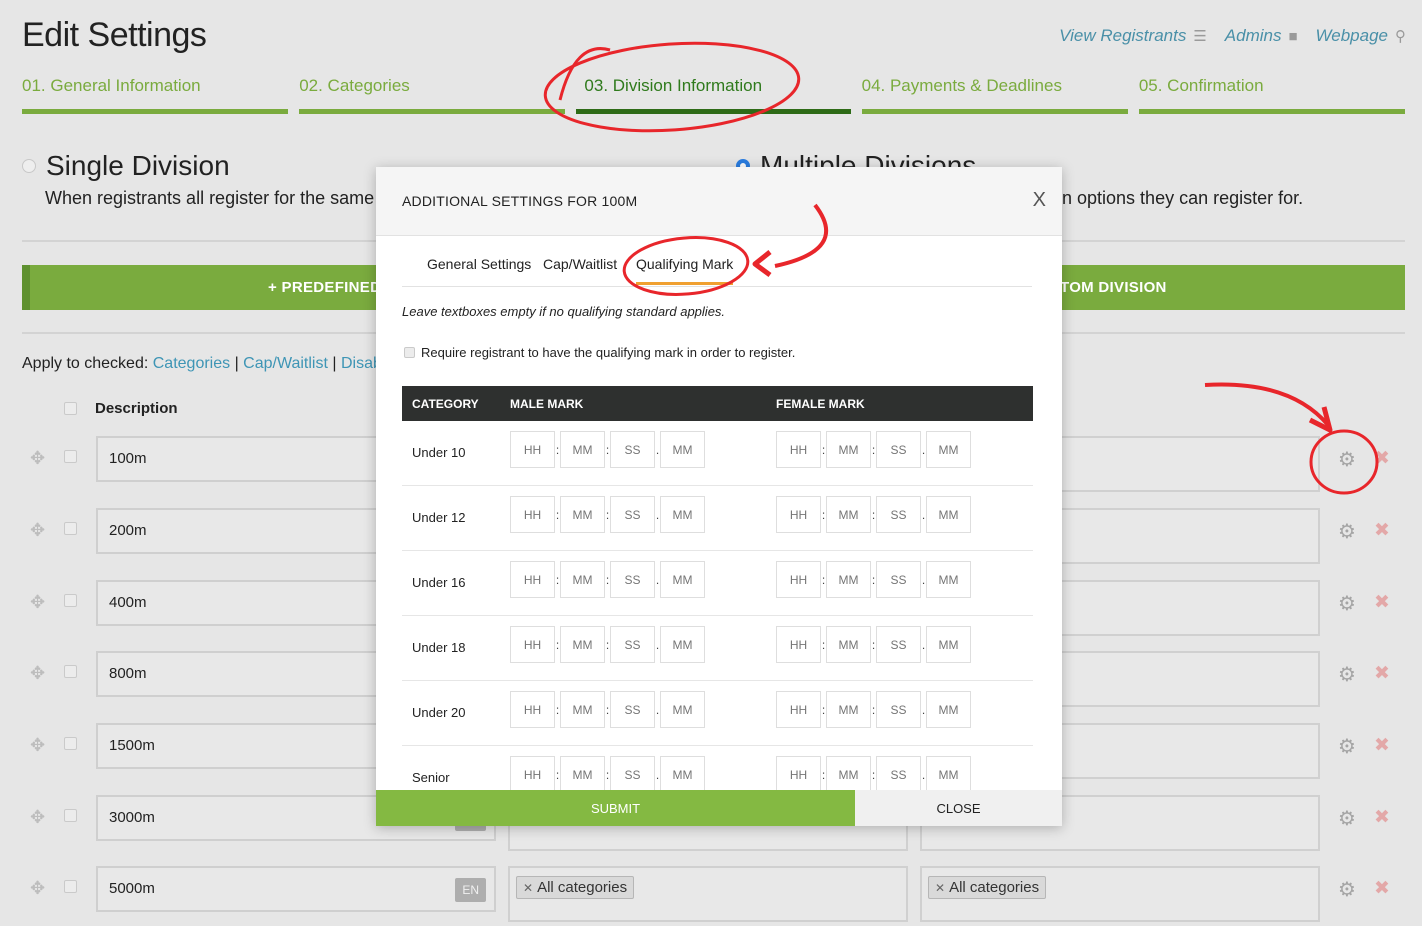 The image size is (1422, 926). Describe the element at coordinates (470, 890) in the screenshot. I see `language-badge: EN` at that location.